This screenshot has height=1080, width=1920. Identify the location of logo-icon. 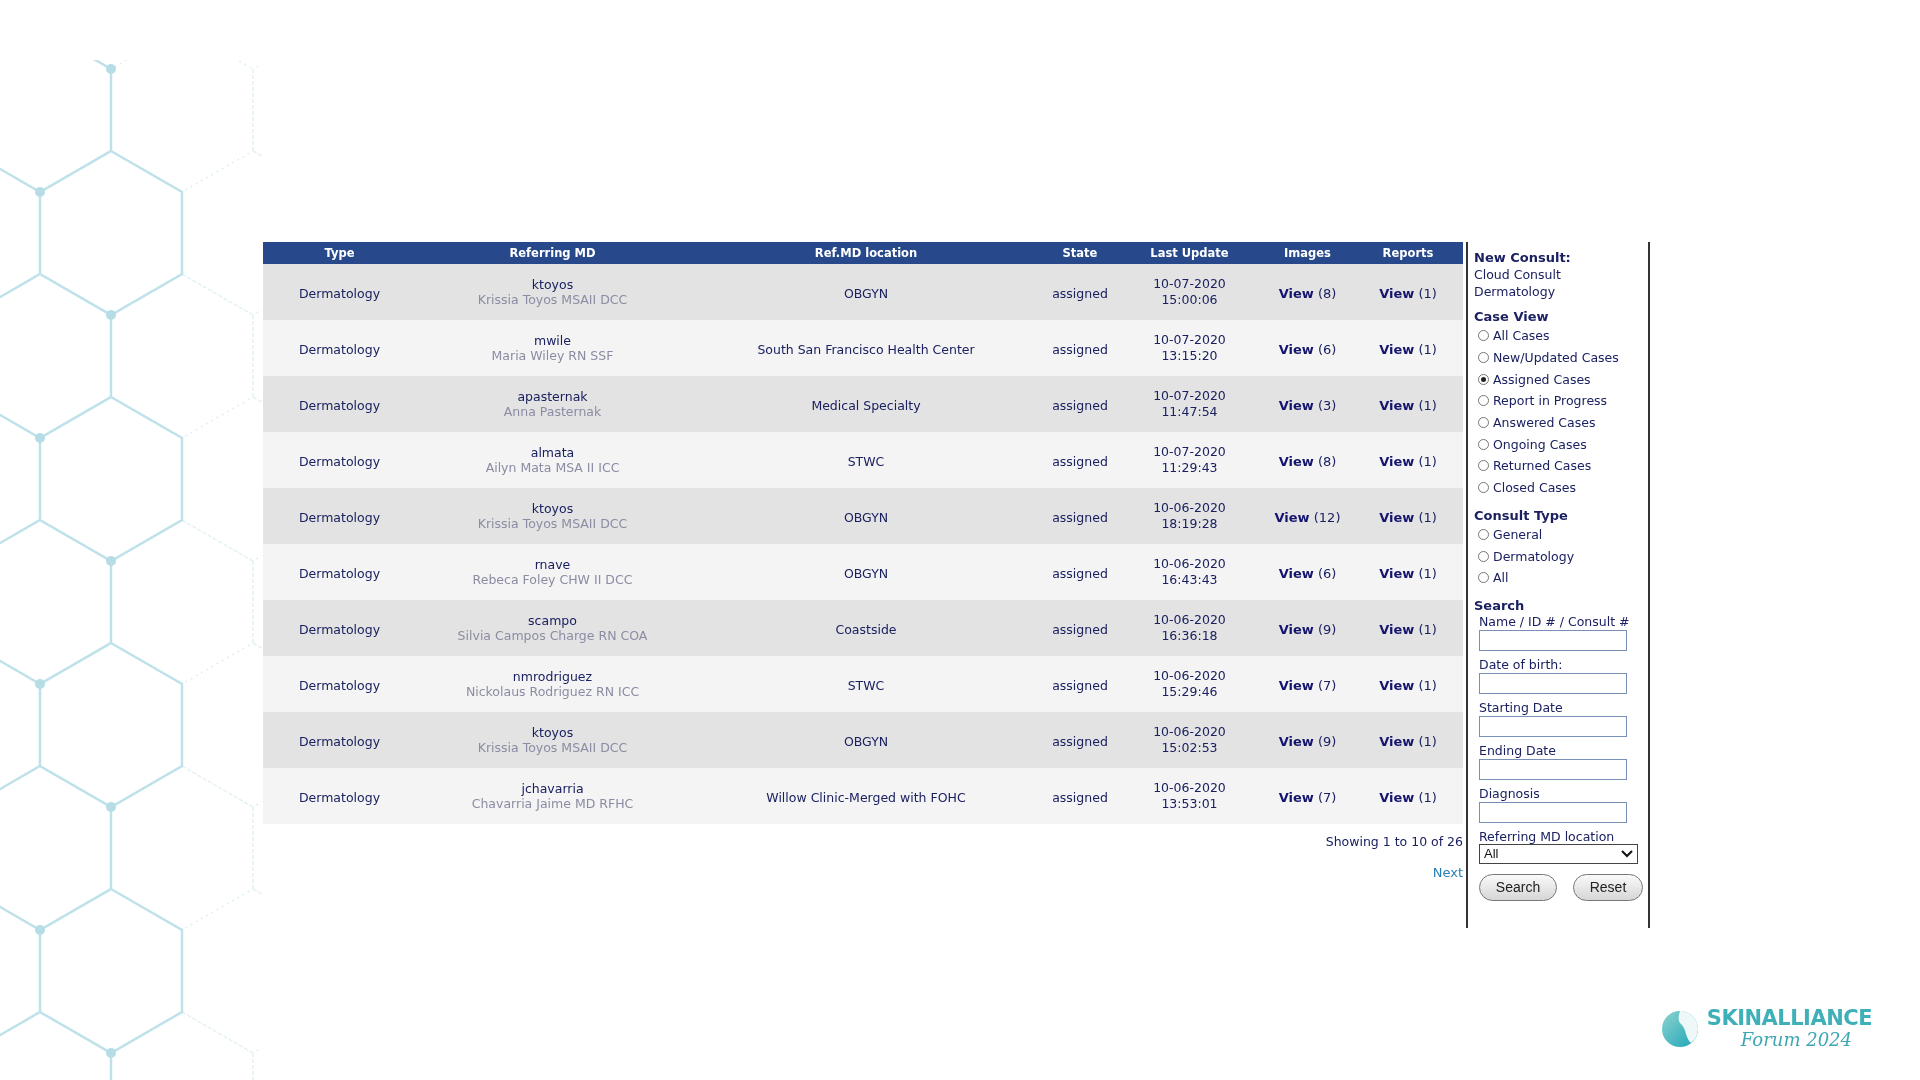
(1679, 1028).